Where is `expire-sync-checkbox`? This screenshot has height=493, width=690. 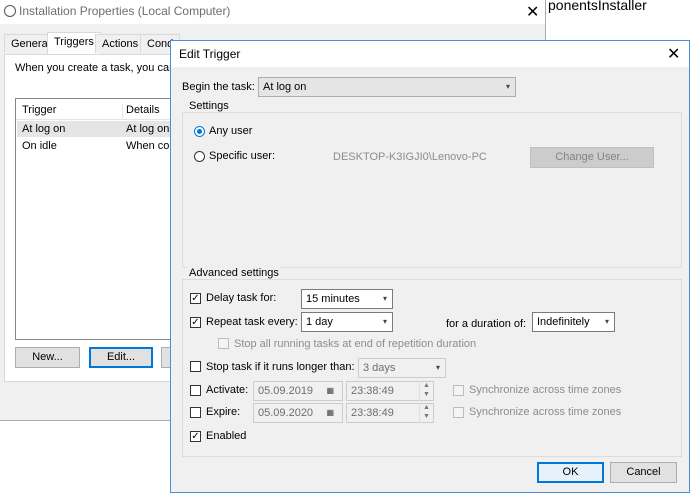 expire-sync-checkbox is located at coordinates (458, 412).